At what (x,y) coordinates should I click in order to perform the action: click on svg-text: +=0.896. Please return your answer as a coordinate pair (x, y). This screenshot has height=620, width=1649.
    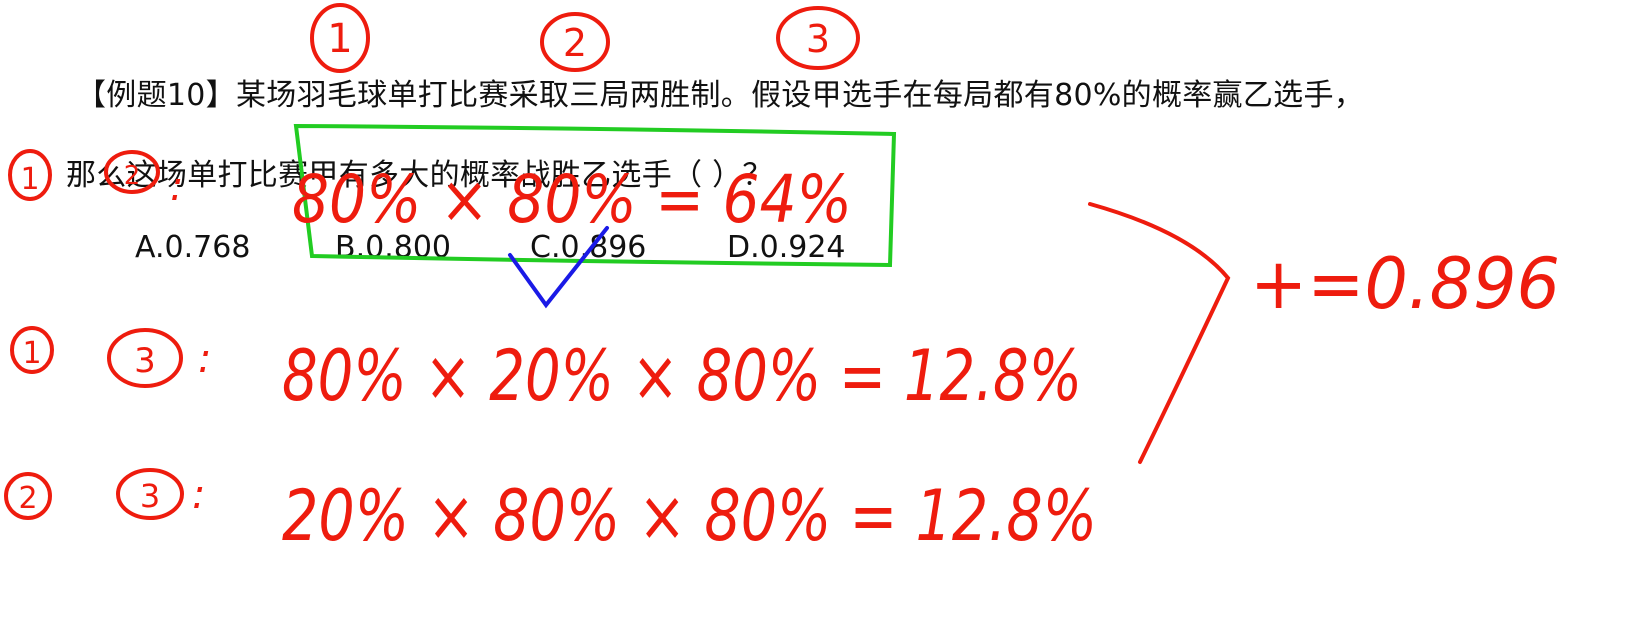
    Looking at the image, I should click on (1405, 284).